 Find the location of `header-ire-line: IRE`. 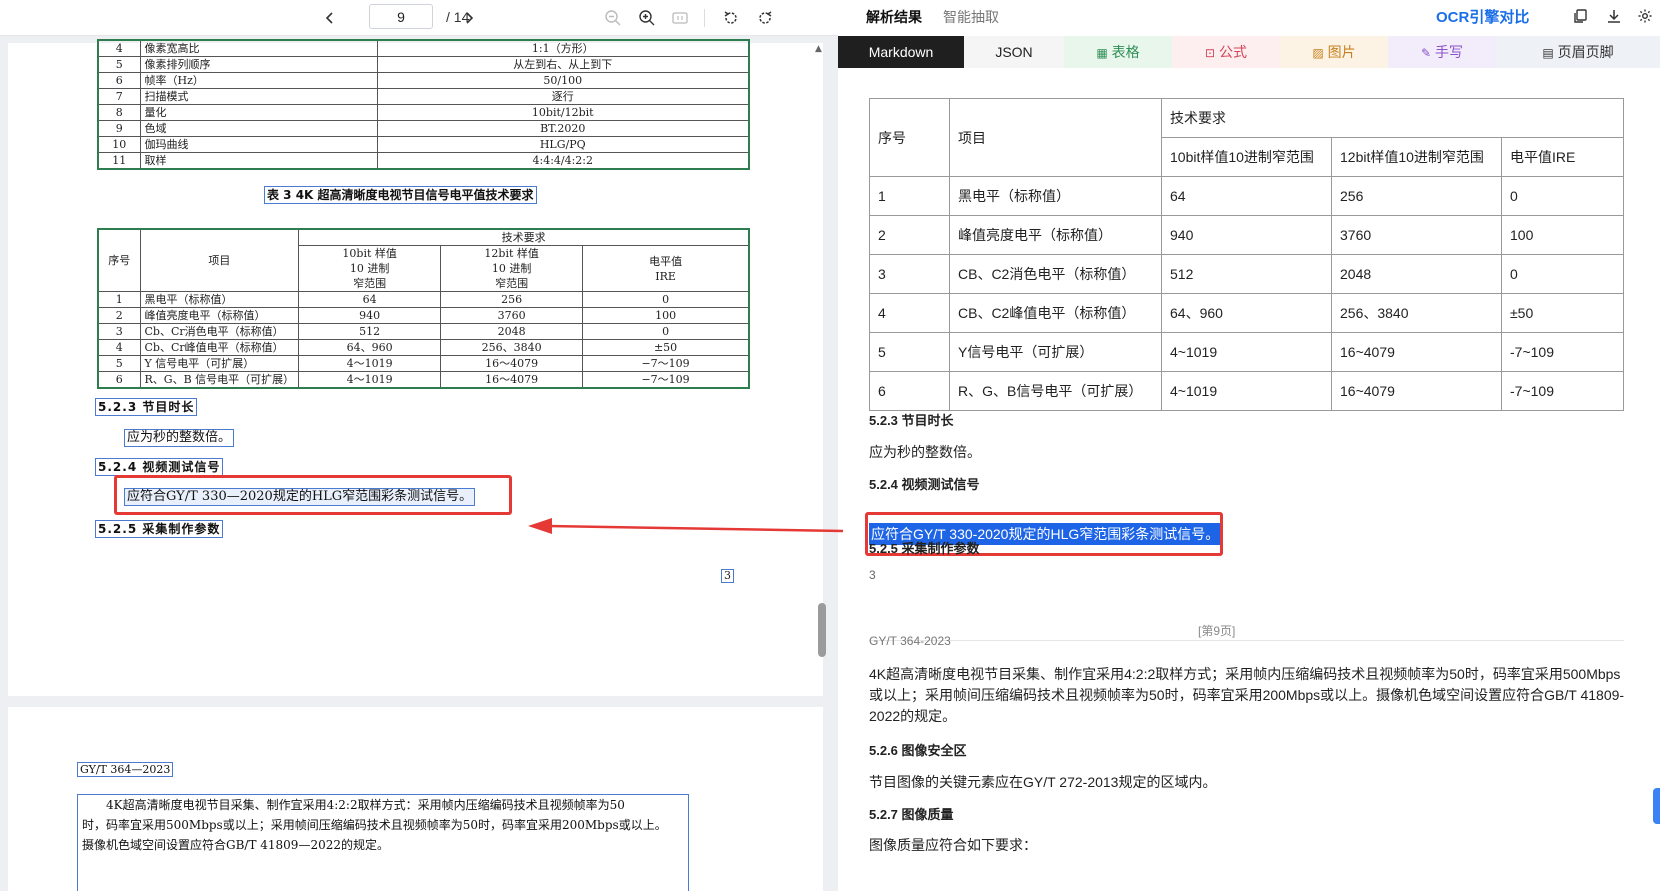

header-ire-line: IRE is located at coordinates (665, 276).